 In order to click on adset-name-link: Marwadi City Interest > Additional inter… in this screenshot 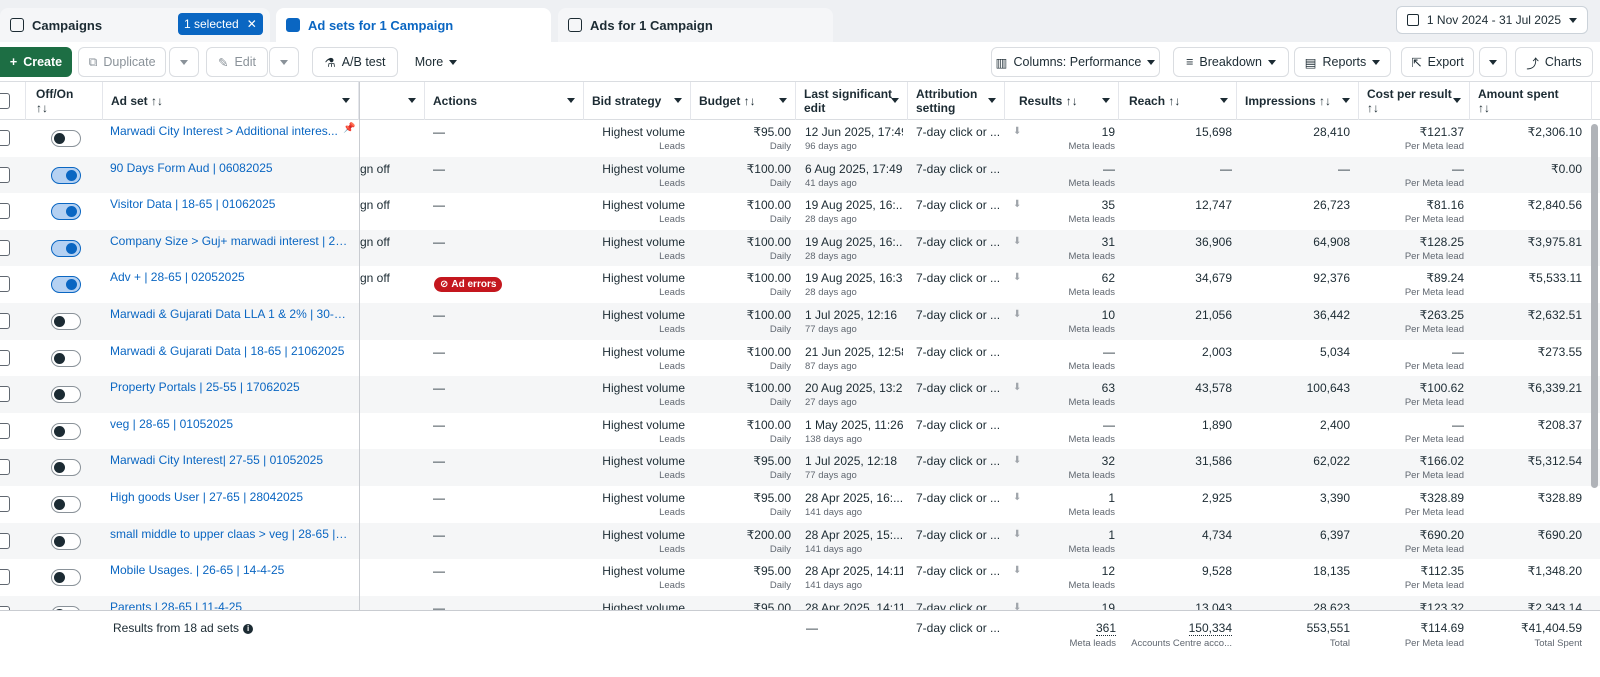, I will do `click(229, 131)`.